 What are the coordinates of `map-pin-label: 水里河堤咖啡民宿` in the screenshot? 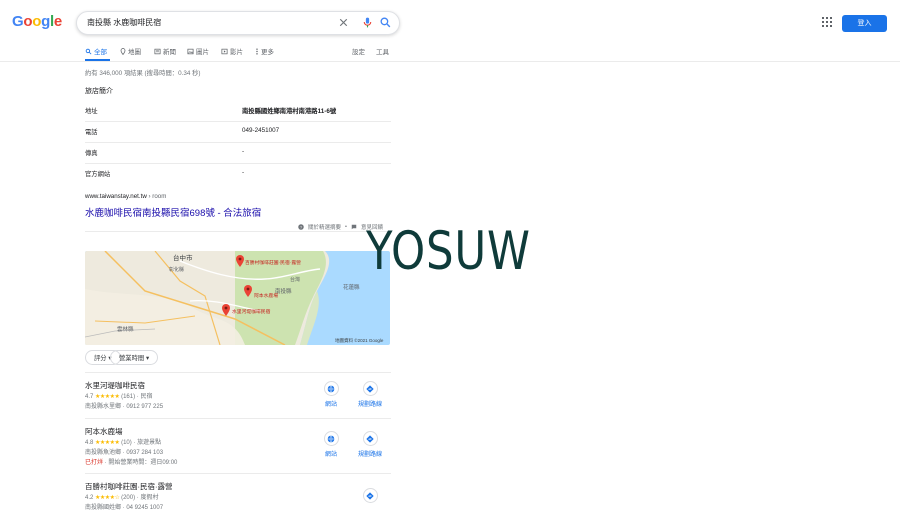 It's located at (251, 311).